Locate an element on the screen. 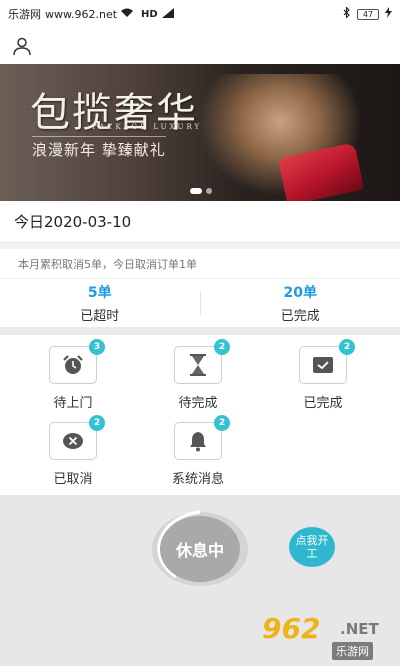  site-watermark-logo: 962 .NET 乐游网 is located at coordinates (329, 636).